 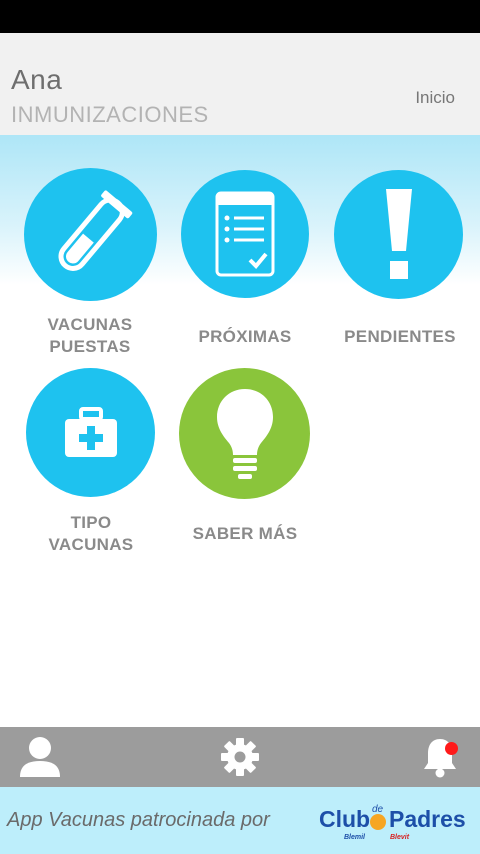 What do you see at coordinates (240, 84) in the screenshot?
I see `header: Ana INMUNIZACIONES Inicio` at bounding box center [240, 84].